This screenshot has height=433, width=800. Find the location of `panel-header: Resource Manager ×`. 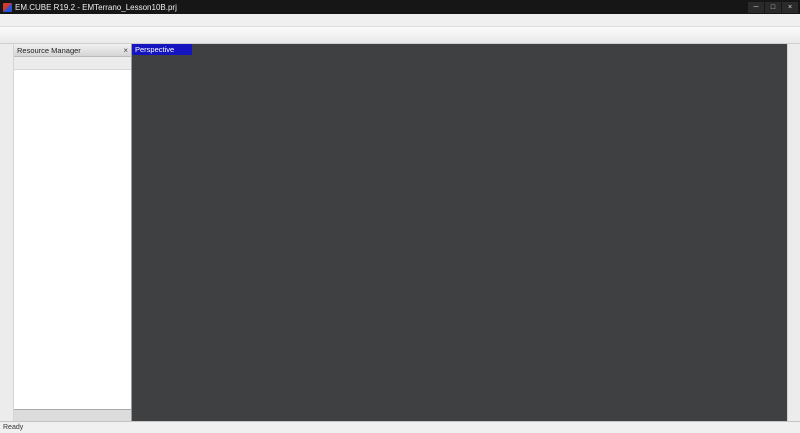

panel-header: Resource Manager × is located at coordinates (72, 50).